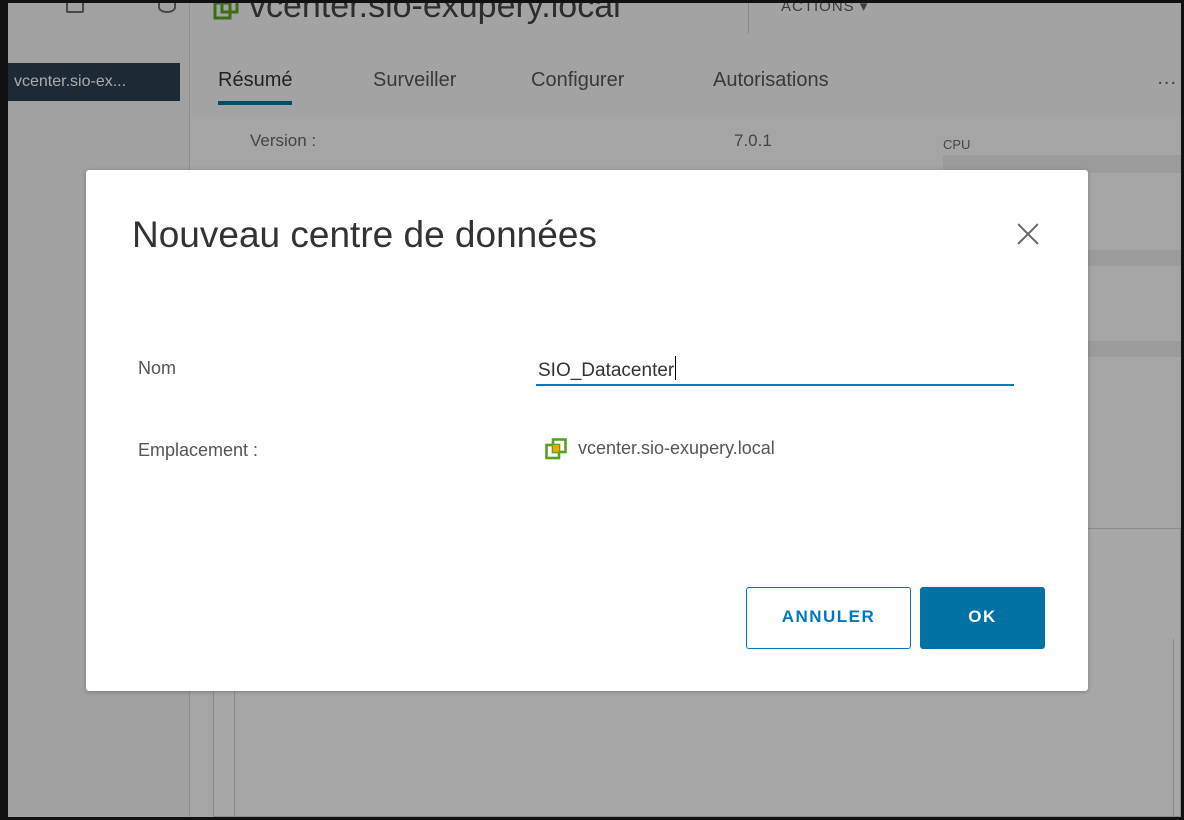 This screenshot has width=1184, height=820. What do you see at coordinates (676, 448) in the screenshot?
I see `location-value: vcenter.sio-exupery.local` at bounding box center [676, 448].